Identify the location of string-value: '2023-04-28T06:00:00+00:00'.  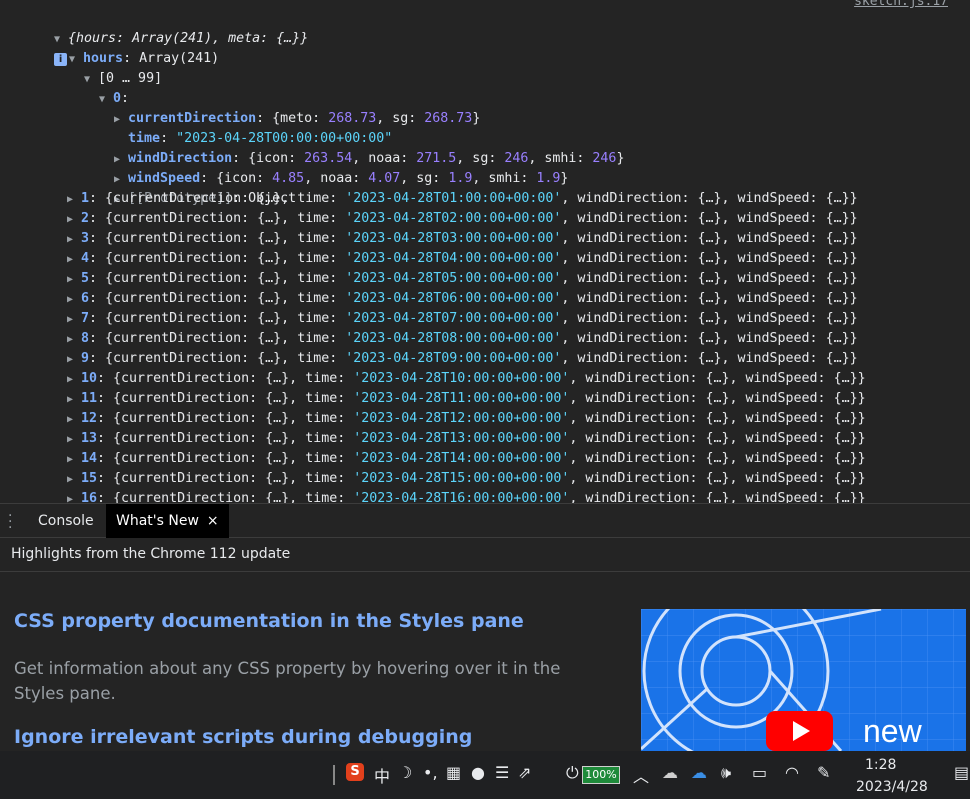
(453, 298).